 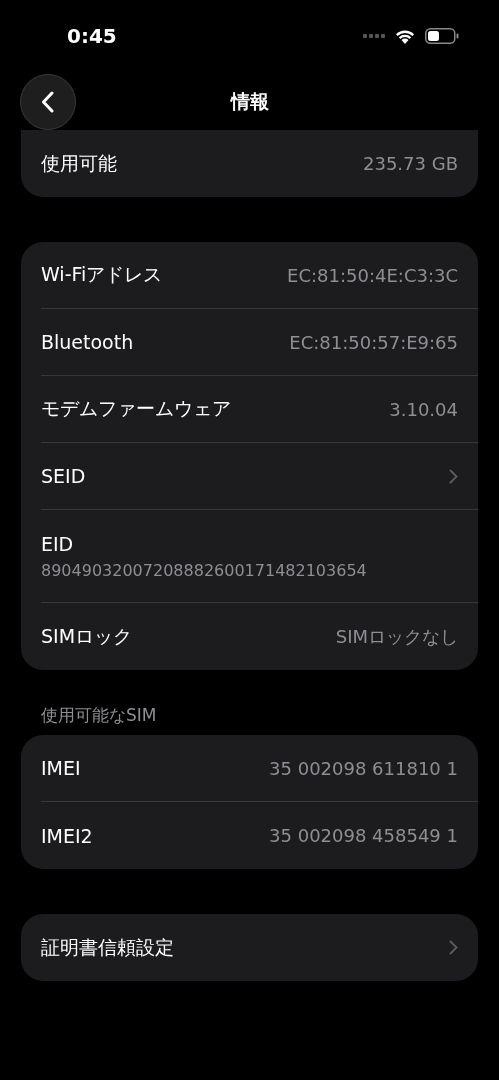 I want to click on wifi-icon, so click(x=405, y=36).